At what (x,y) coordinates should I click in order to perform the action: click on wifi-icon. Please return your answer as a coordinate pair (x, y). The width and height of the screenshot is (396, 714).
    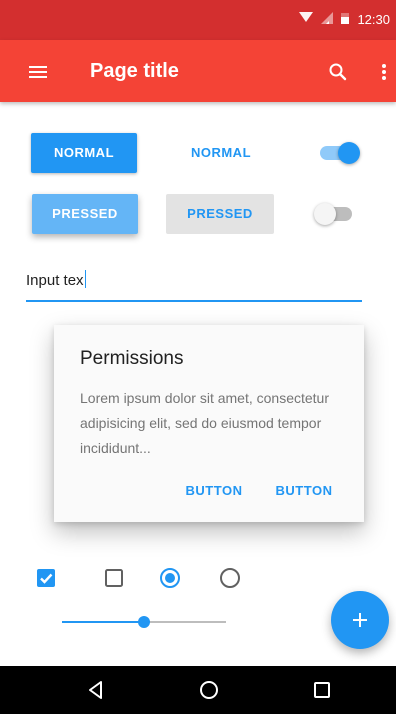
    Looking at the image, I should click on (306, 20).